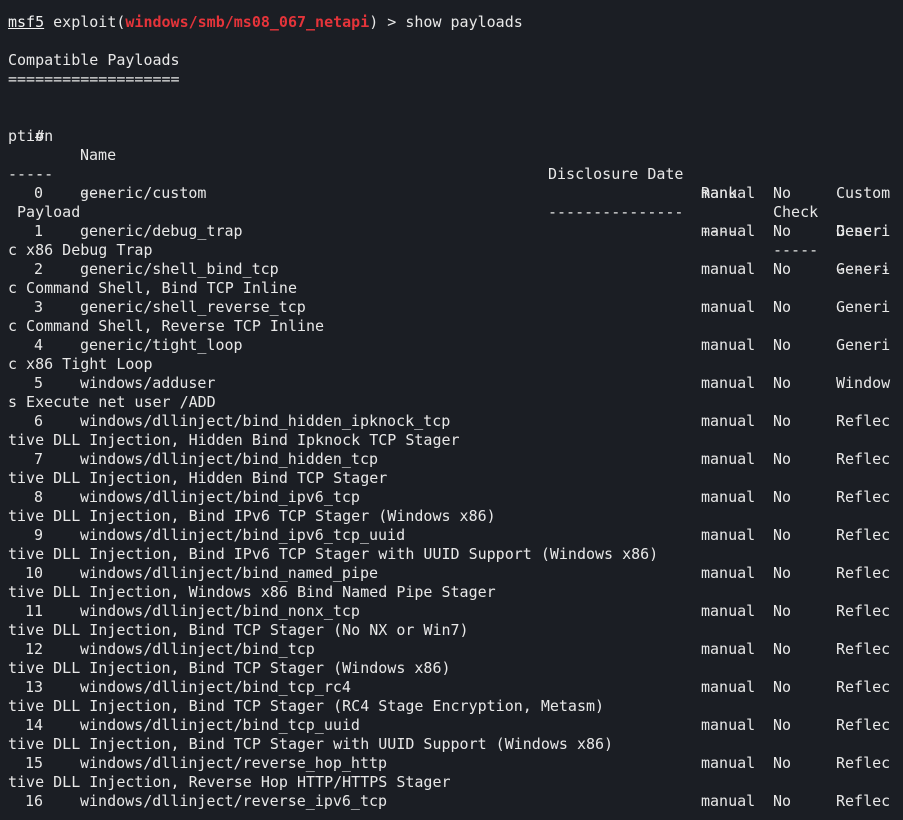 The height and width of the screenshot is (820, 903). Describe the element at coordinates (38, 231) in the screenshot. I see `row-number: 1` at that location.